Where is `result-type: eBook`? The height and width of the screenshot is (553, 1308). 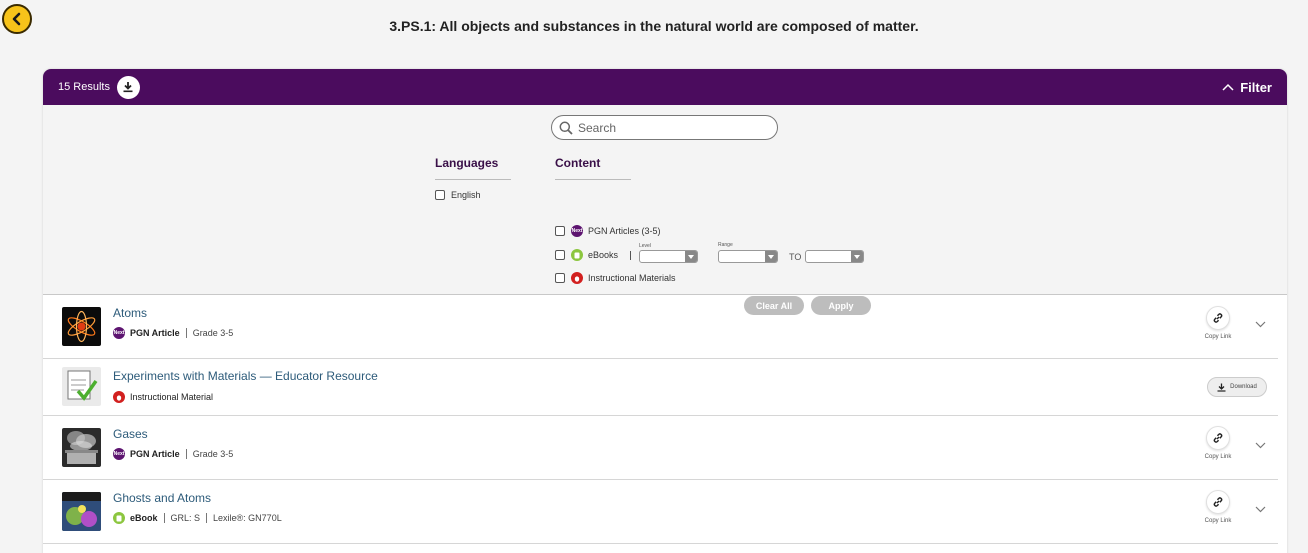 result-type: eBook is located at coordinates (144, 518).